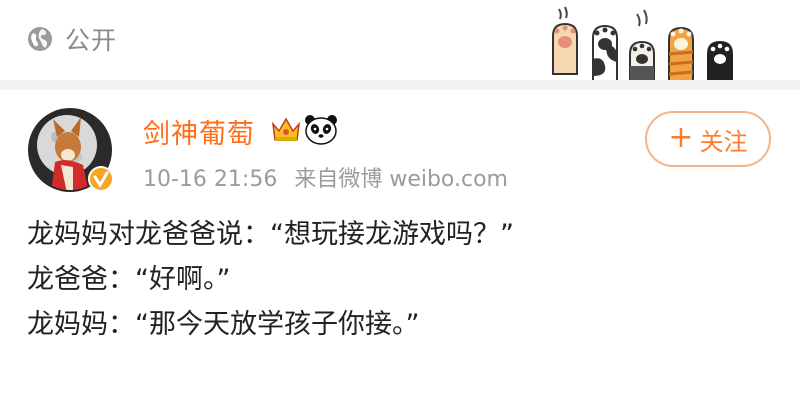 This screenshot has height=400, width=800. I want to click on crown-icon, so click(286, 129).